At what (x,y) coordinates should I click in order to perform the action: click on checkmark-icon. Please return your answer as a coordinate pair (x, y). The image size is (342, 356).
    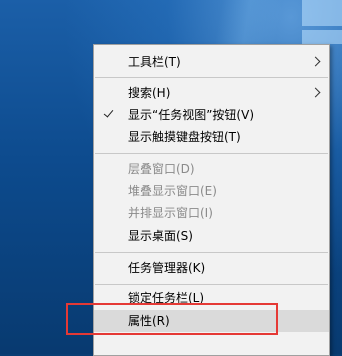
    Looking at the image, I should click on (108, 112).